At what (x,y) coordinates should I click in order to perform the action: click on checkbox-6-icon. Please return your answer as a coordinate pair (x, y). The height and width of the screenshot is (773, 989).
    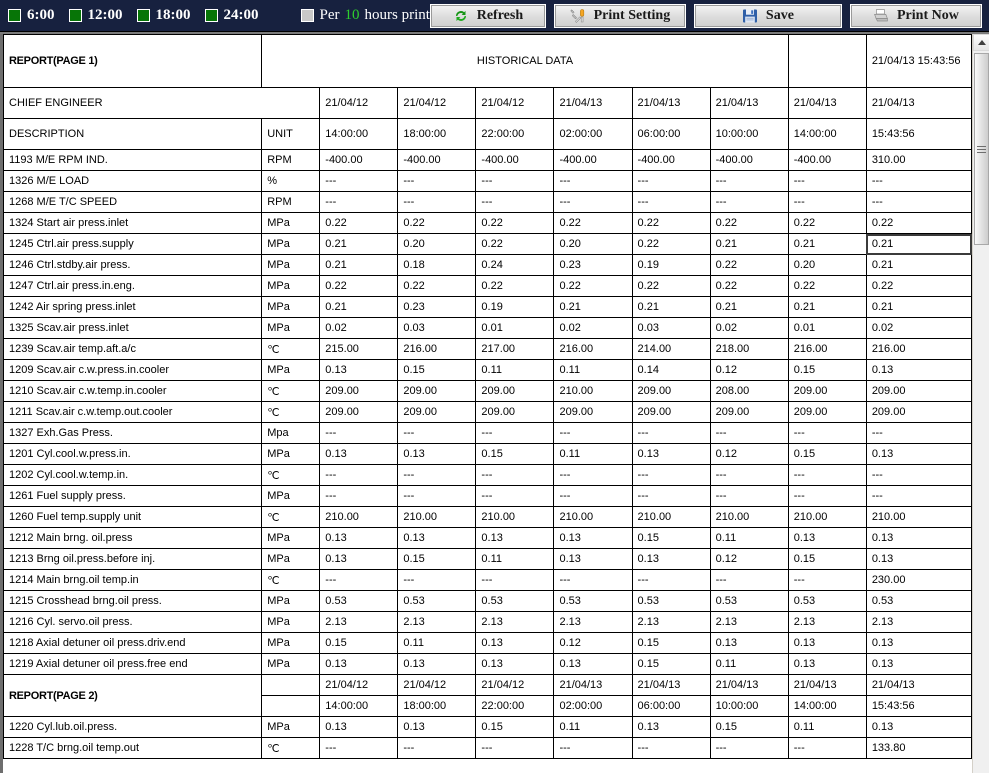
    Looking at the image, I should click on (14, 15).